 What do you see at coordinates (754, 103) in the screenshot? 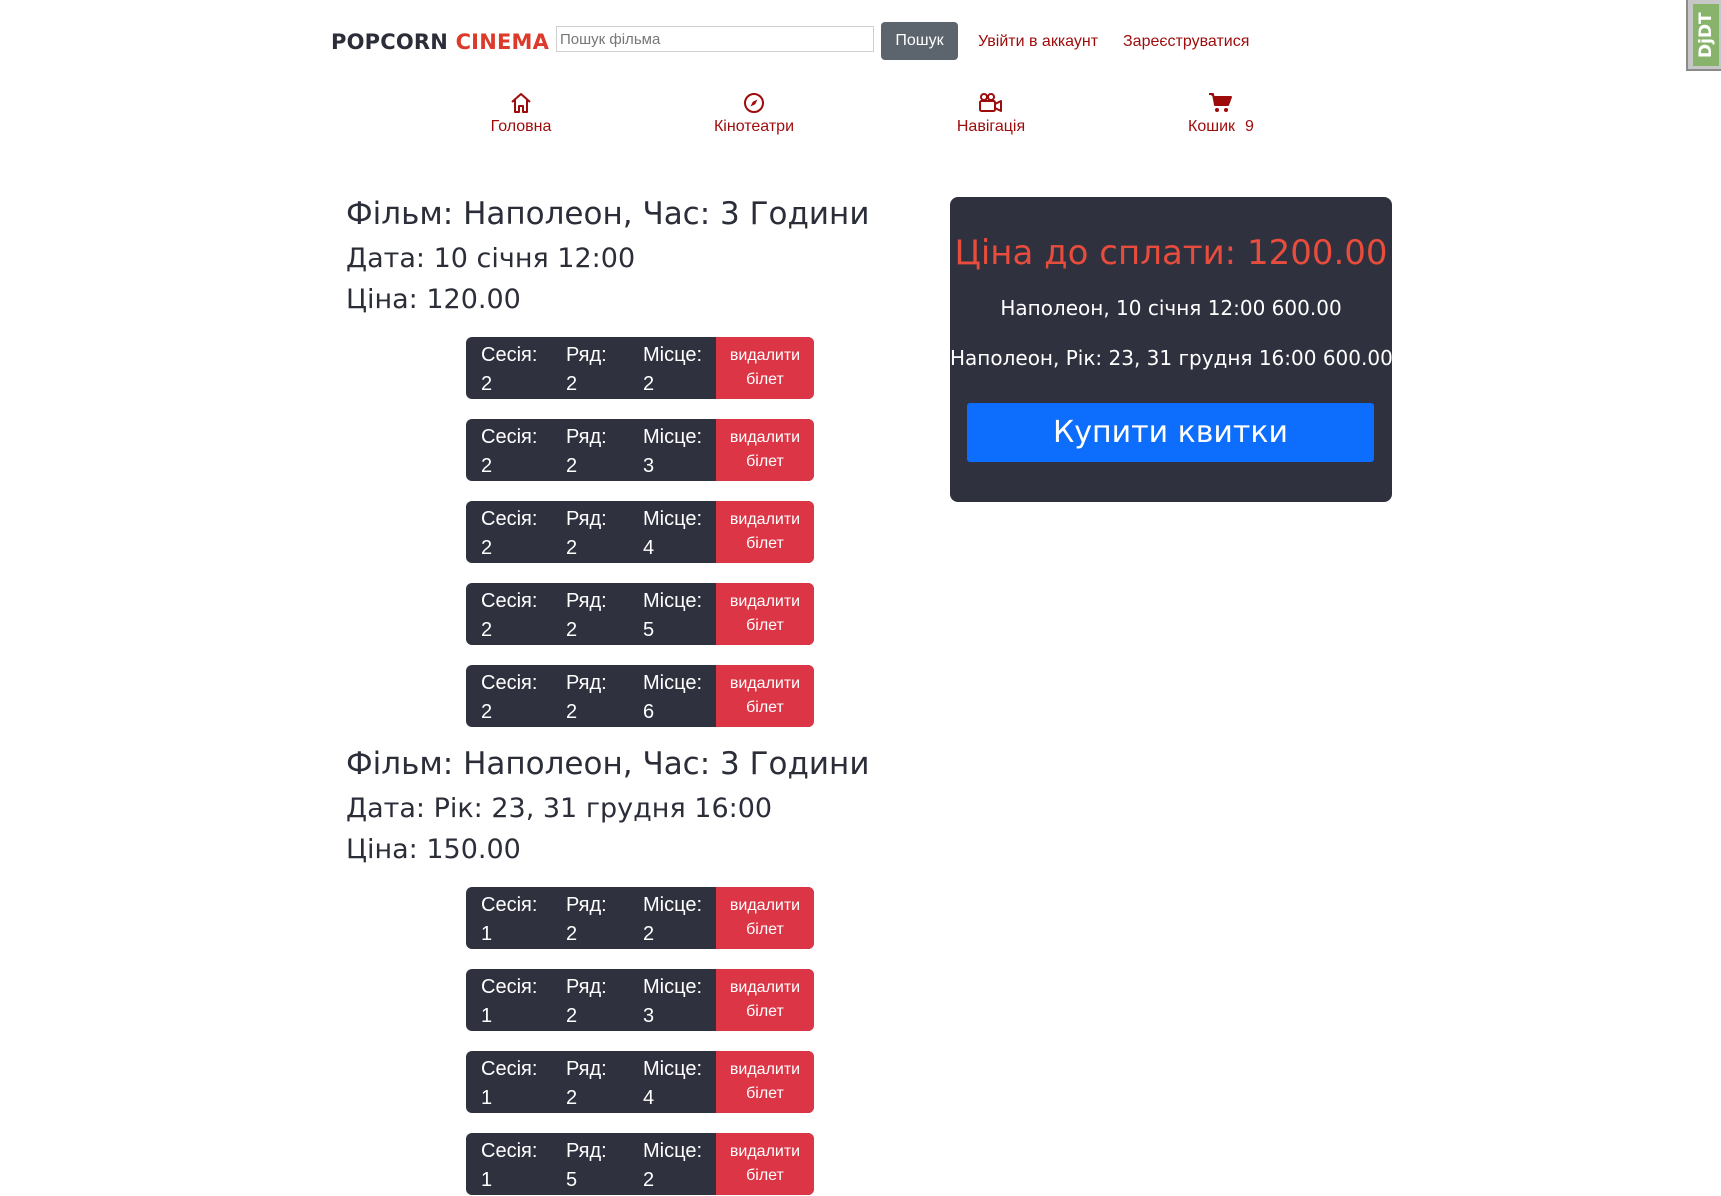
I see `compass-icon` at bounding box center [754, 103].